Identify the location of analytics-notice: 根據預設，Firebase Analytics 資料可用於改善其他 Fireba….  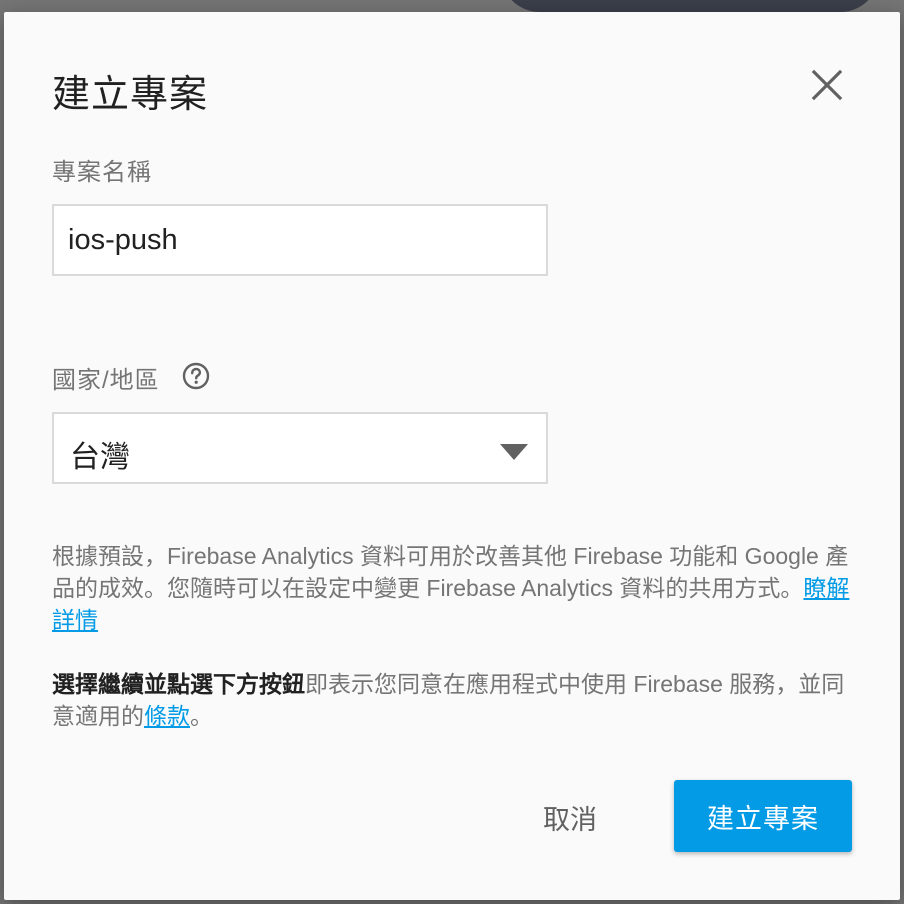
(457, 588).